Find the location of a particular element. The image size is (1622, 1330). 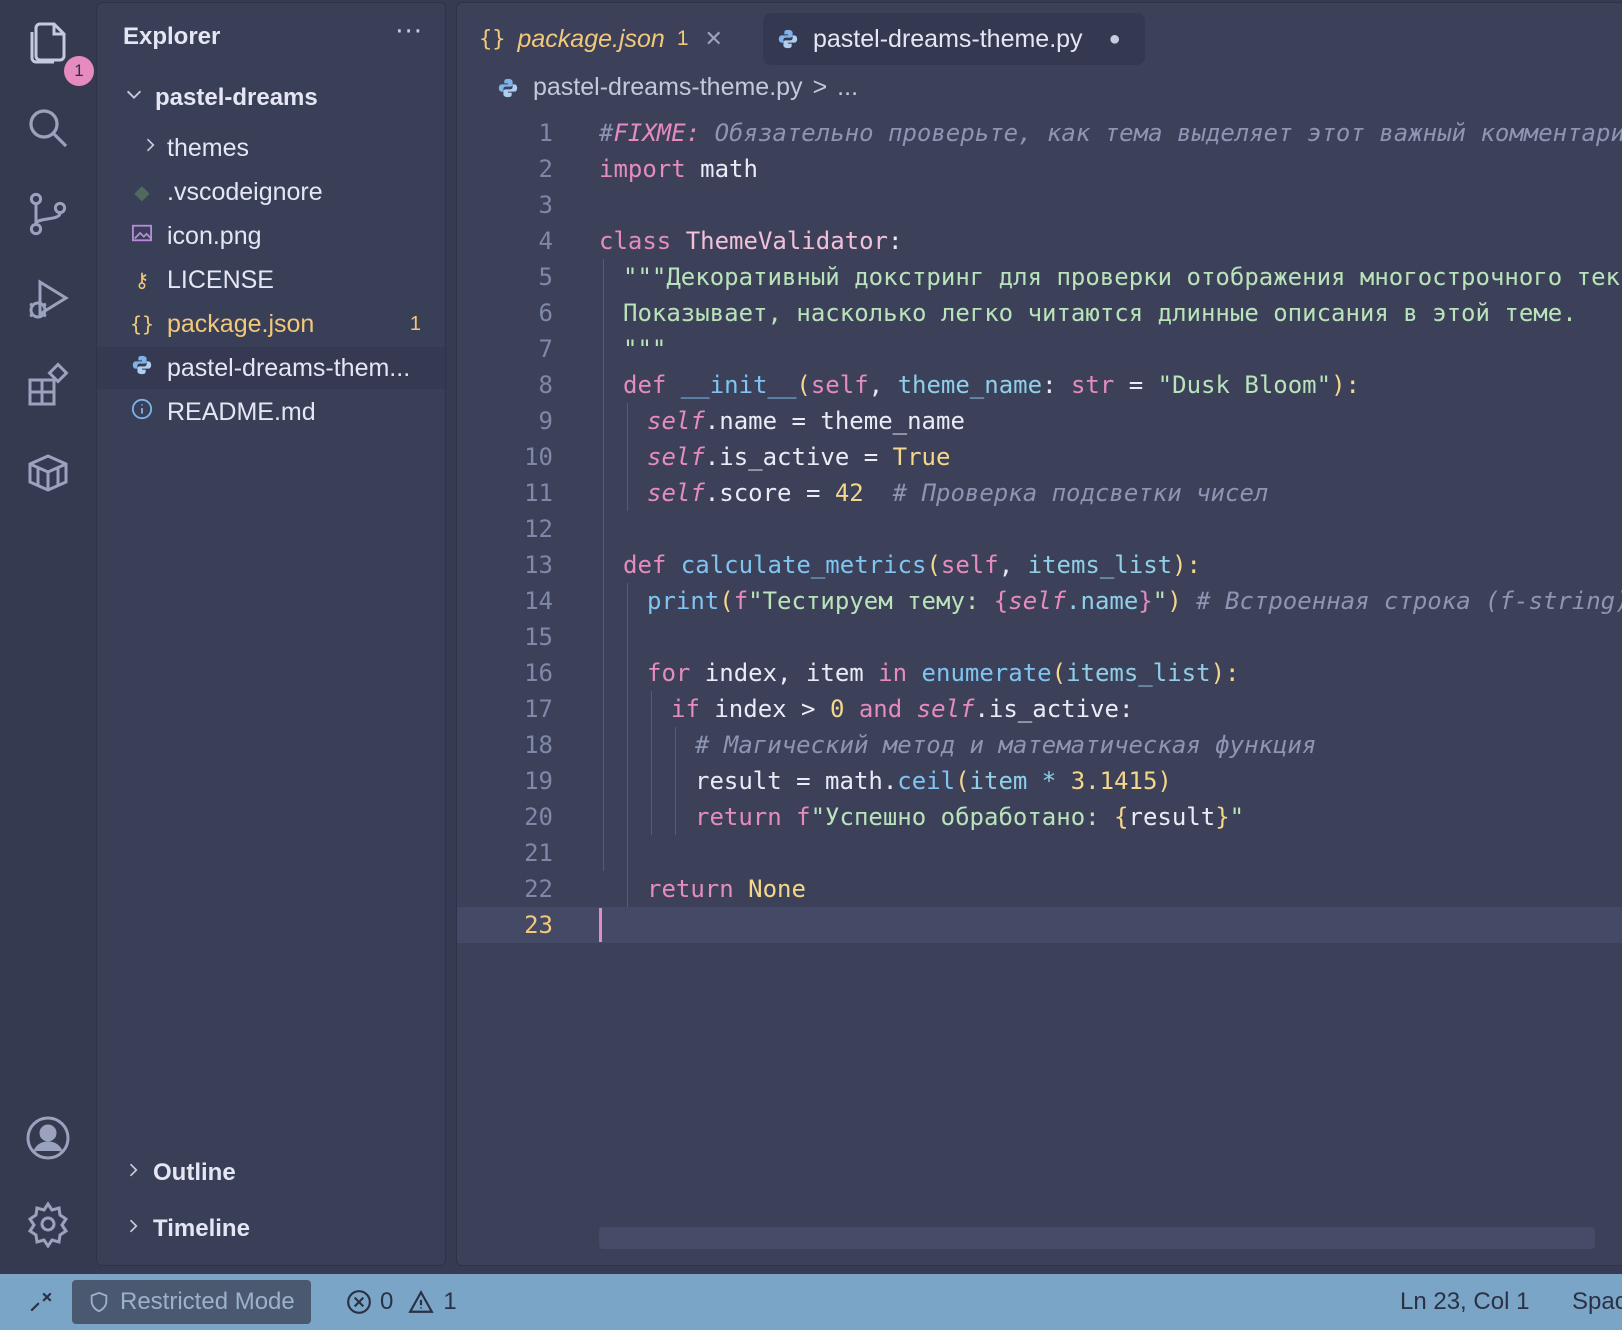

problems-indicator: 0 1 is located at coordinates (401, 1302).